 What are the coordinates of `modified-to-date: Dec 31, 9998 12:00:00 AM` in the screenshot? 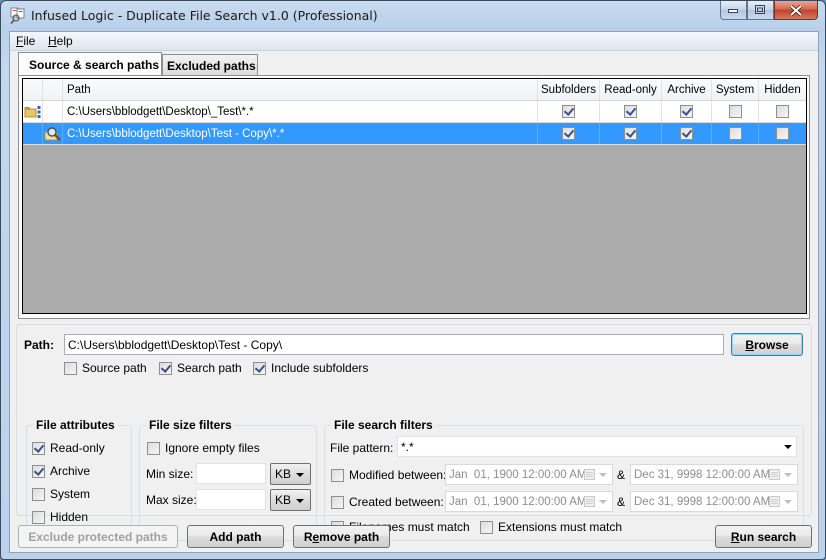 It's located at (714, 474).